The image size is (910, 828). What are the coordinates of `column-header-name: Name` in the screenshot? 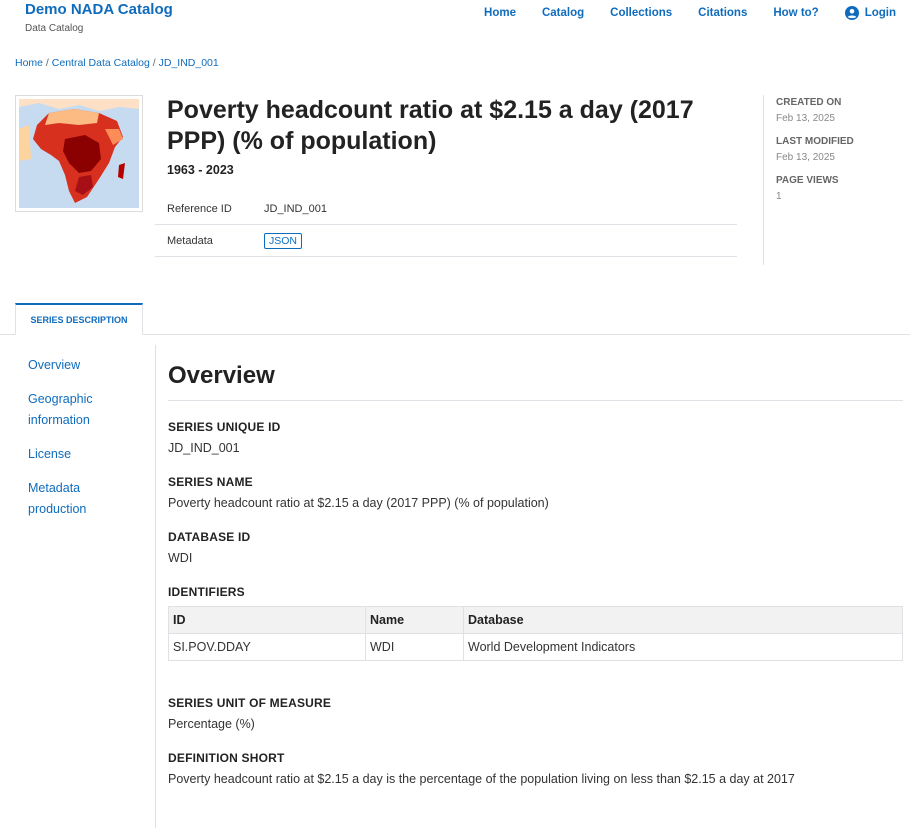 It's located at (414, 620).